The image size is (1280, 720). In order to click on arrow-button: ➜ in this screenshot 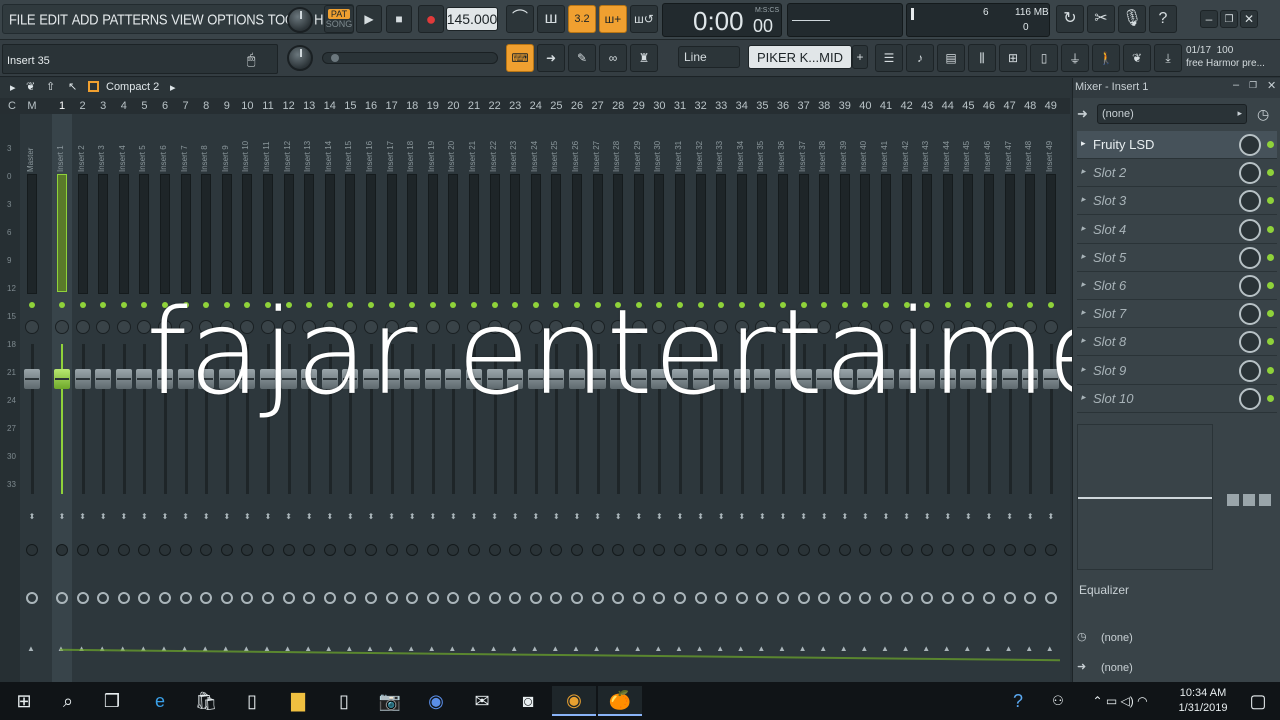, I will do `click(551, 58)`.